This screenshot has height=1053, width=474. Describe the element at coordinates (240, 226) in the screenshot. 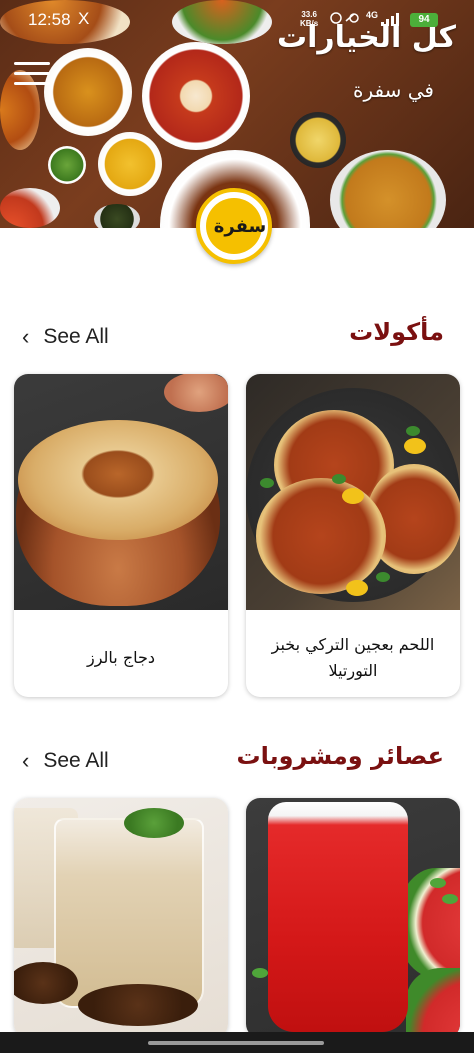

I see `logo-text: سفرة` at that location.